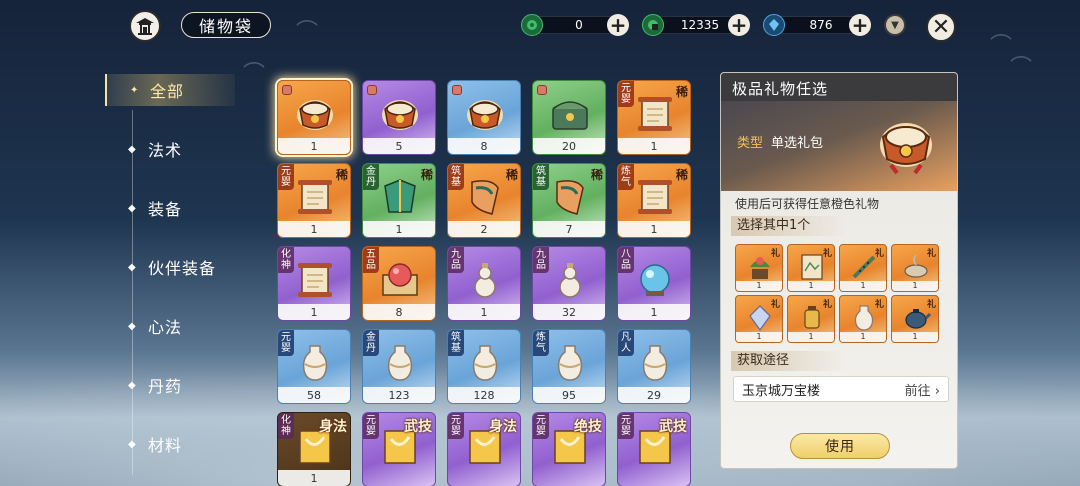 The height and width of the screenshot is (486, 1080). I want to click on sidebar-item-equipment: ◆ 装备, so click(170, 208).